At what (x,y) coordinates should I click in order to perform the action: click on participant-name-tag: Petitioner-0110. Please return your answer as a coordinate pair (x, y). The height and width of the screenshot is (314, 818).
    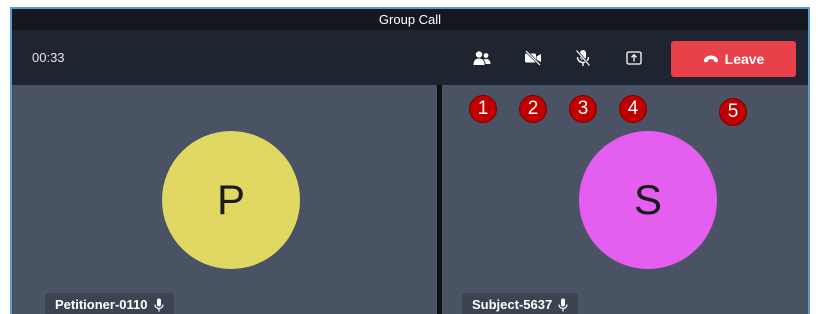
    Looking at the image, I should click on (109, 303).